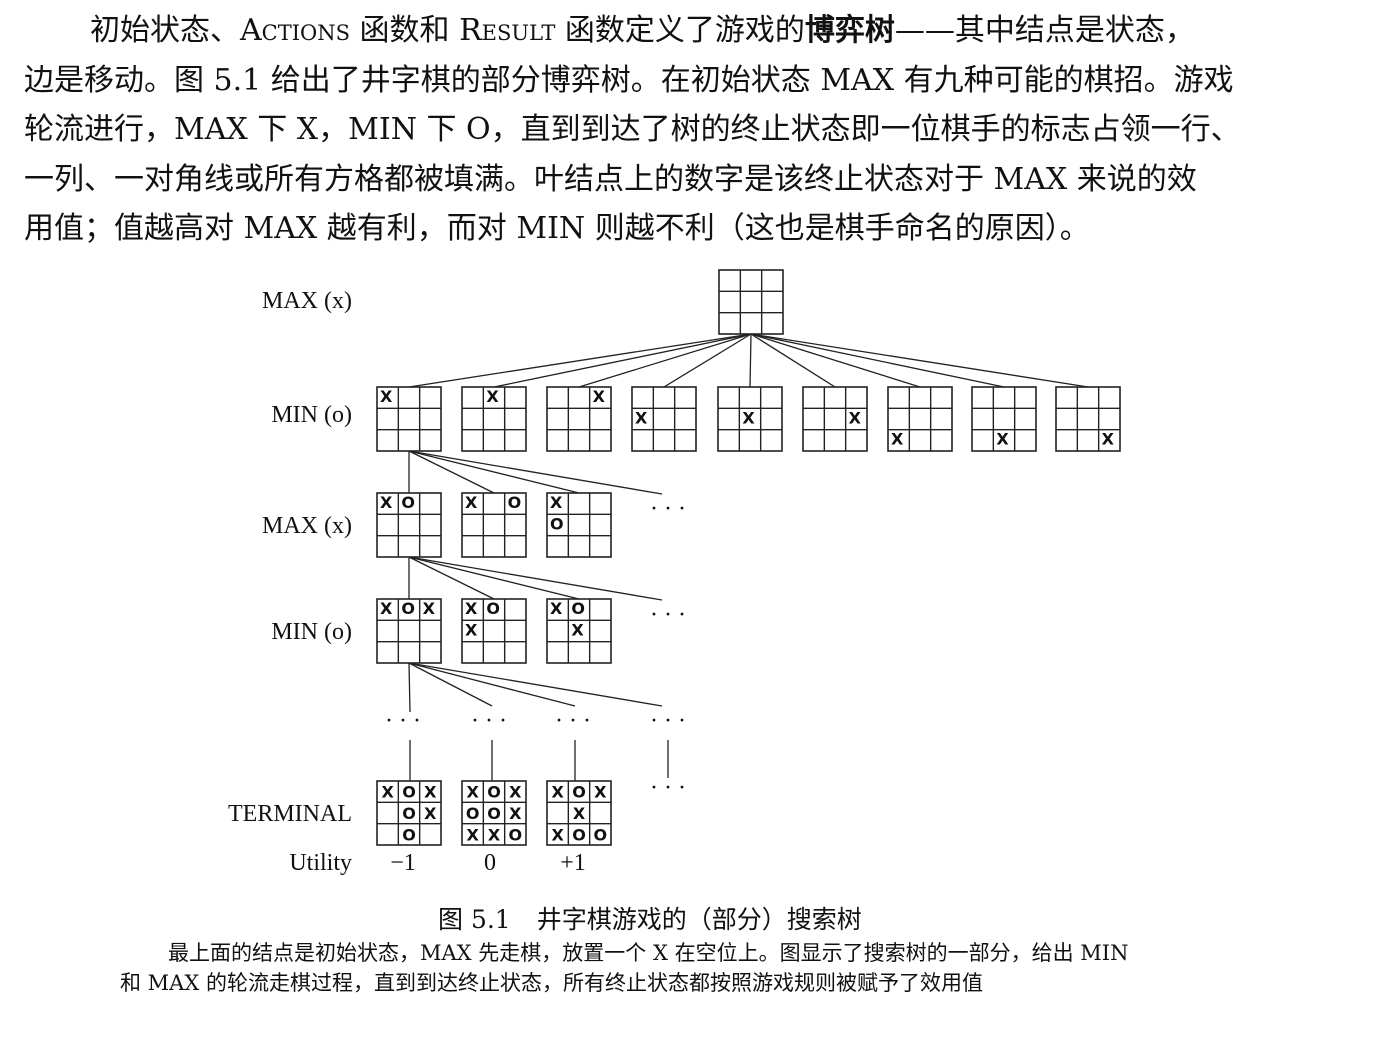  What do you see at coordinates (699, 919) in the screenshot?
I see `figure-title: 井字棋游戏的（部分）搜索树` at bounding box center [699, 919].